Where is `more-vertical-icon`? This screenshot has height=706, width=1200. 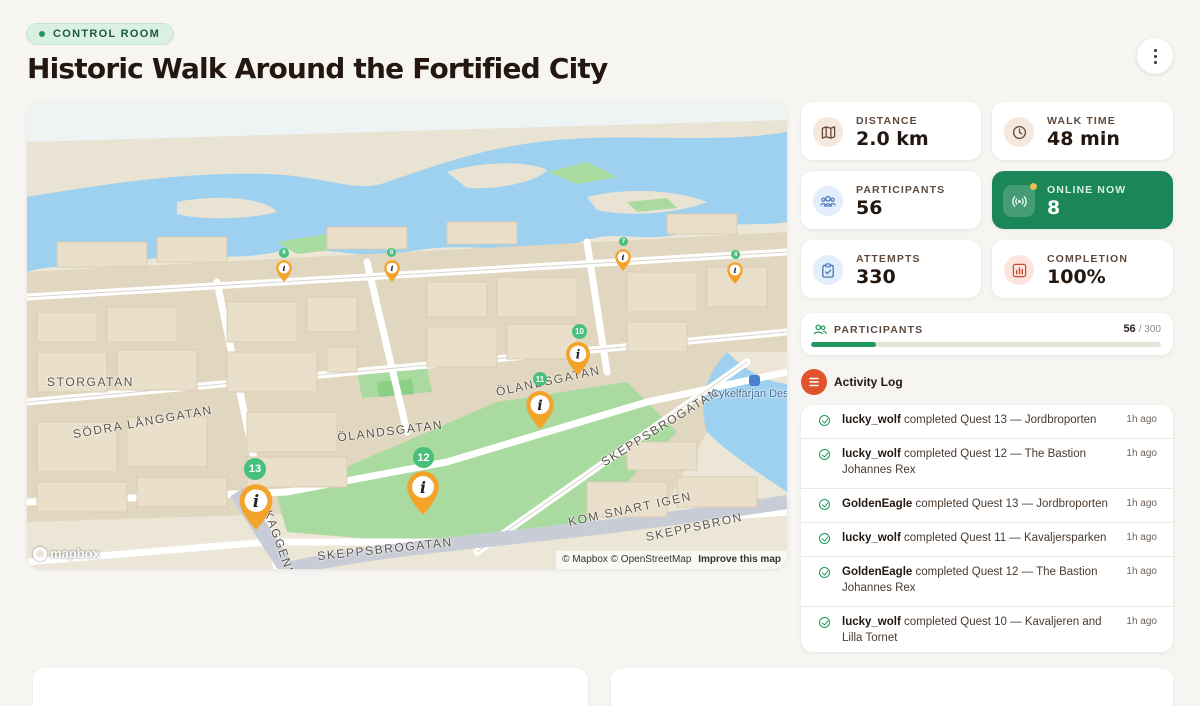 more-vertical-icon is located at coordinates (1155, 56).